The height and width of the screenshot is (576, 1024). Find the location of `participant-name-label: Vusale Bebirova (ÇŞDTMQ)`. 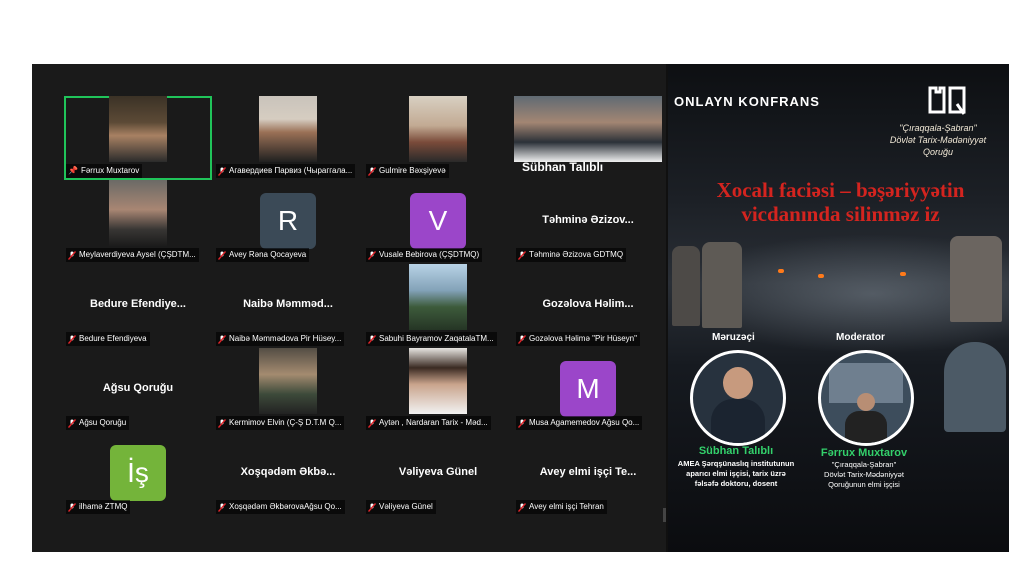

participant-name-label: Vusale Bebirova (ÇŞDTMQ) is located at coordinates (424, 255).